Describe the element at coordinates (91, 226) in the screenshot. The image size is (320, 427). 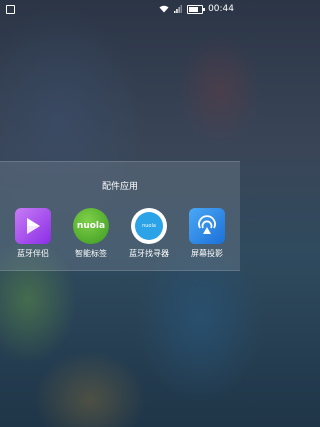
I see `nuola-logo-icon: nuola` at that location.